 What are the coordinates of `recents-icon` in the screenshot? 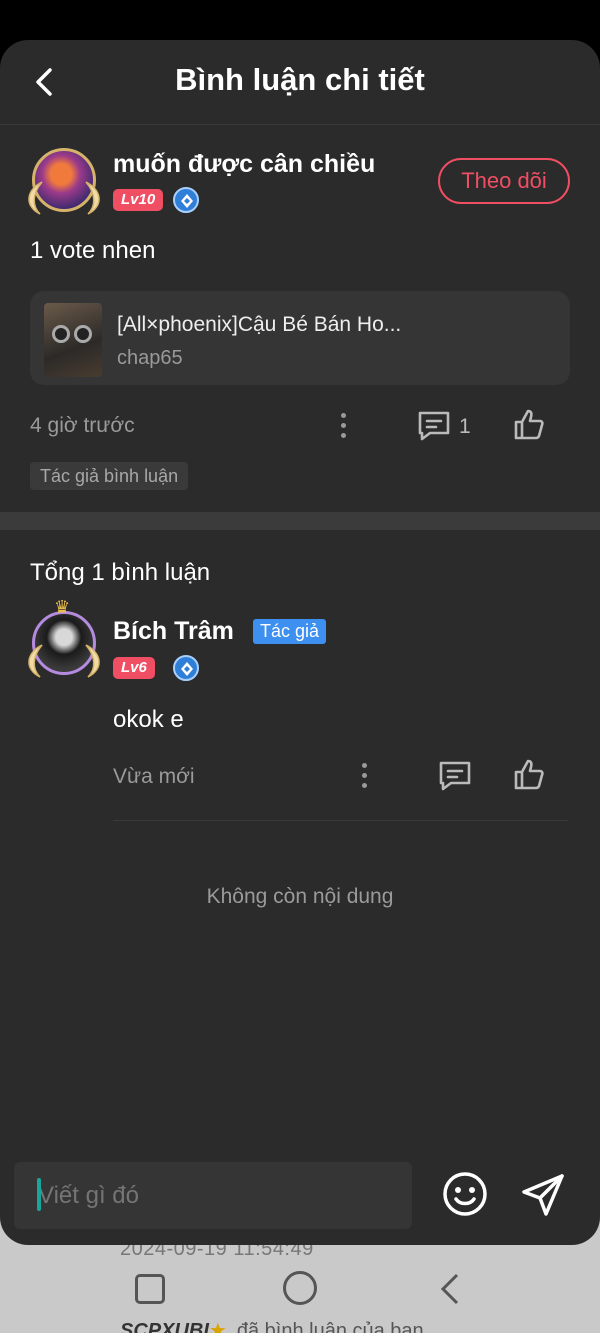 It's located at (150, 1289).